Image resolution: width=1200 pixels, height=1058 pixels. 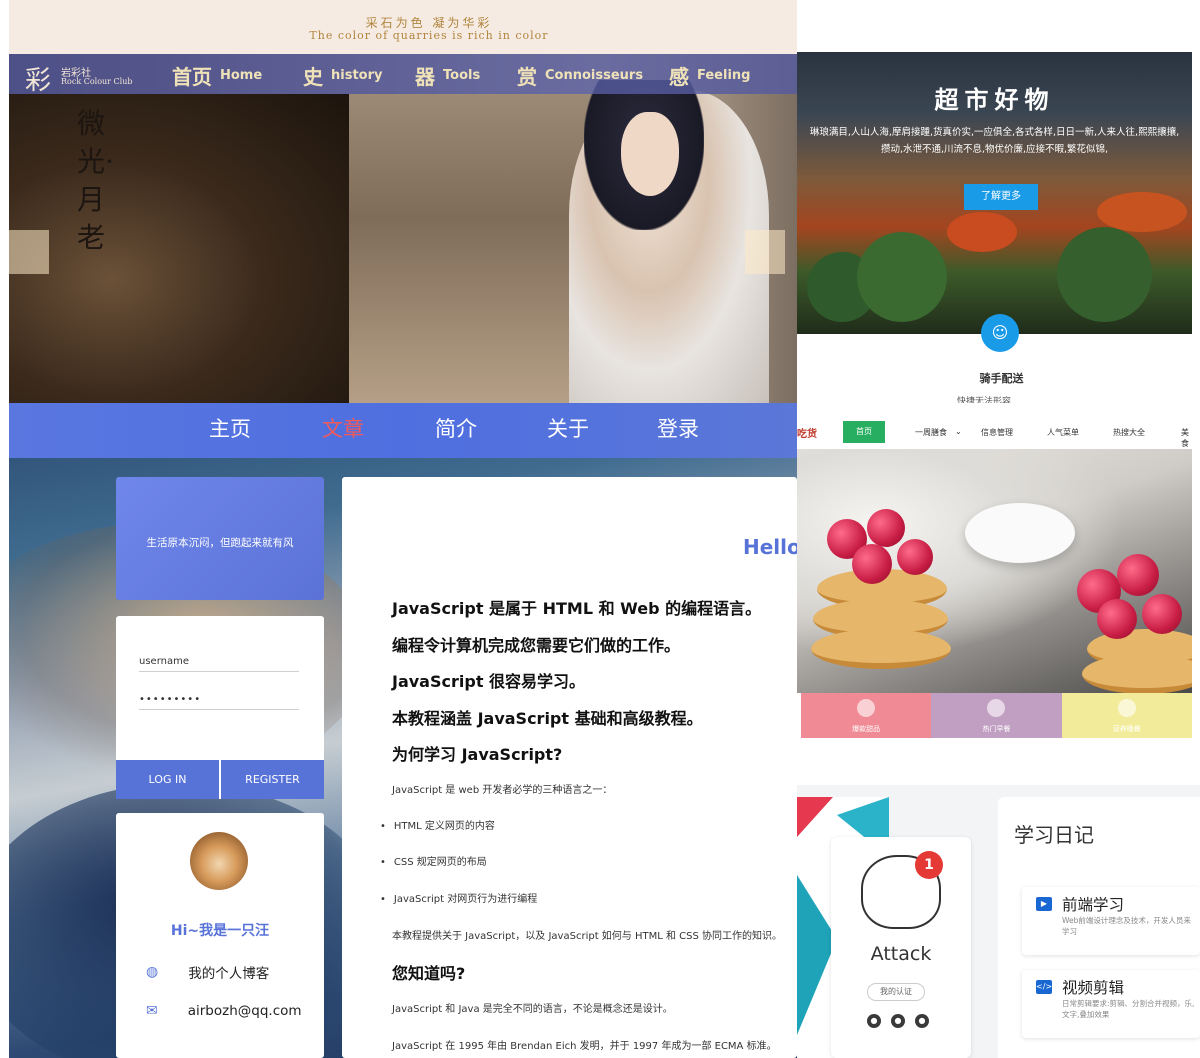 What do you see at coordinates (679, 76) in the screenshot?
I see `nav-feeling-cn: 感` at bounding box center [679, 76].